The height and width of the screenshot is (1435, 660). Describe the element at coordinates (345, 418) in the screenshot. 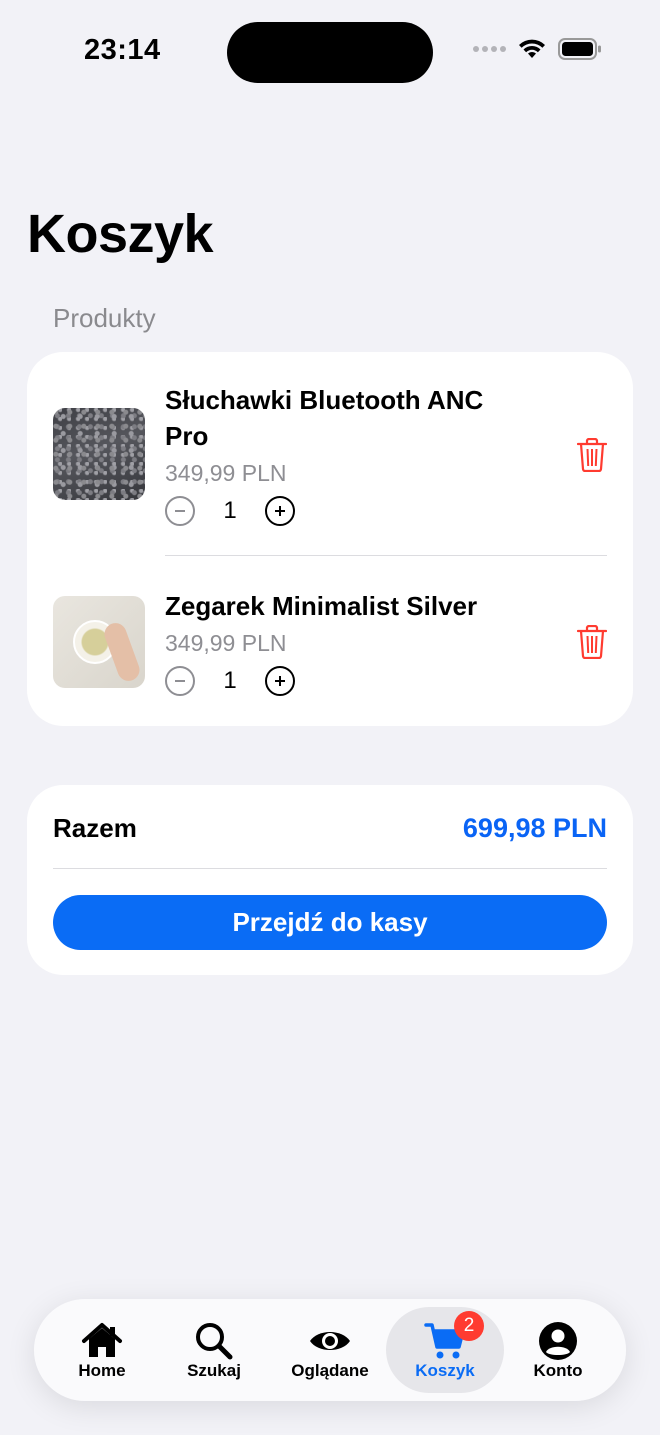

I see `product-name: Słuchawki Bluetooth ANC Pro` at that location.